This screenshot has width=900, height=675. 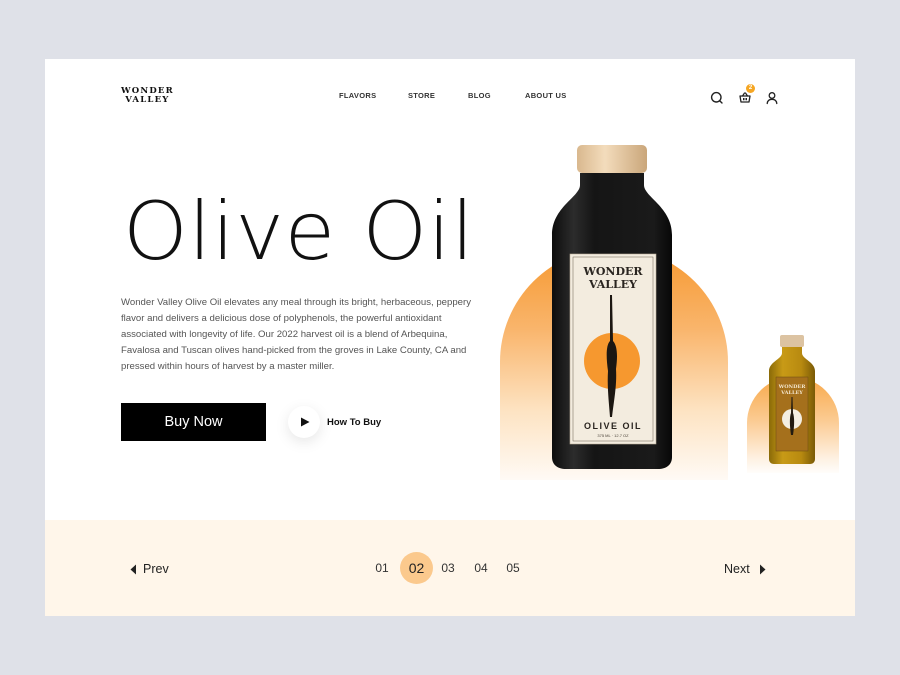 I want to click on page-02-active: 02, so click(x=416, y=568).